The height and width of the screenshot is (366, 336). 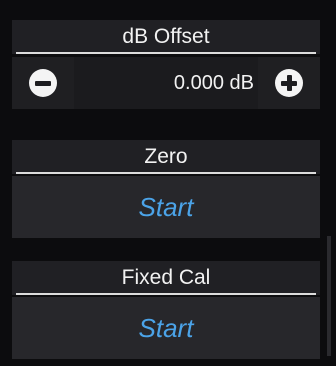 I want to click on zero-header-label: Zero, so click(x=166, y=156).